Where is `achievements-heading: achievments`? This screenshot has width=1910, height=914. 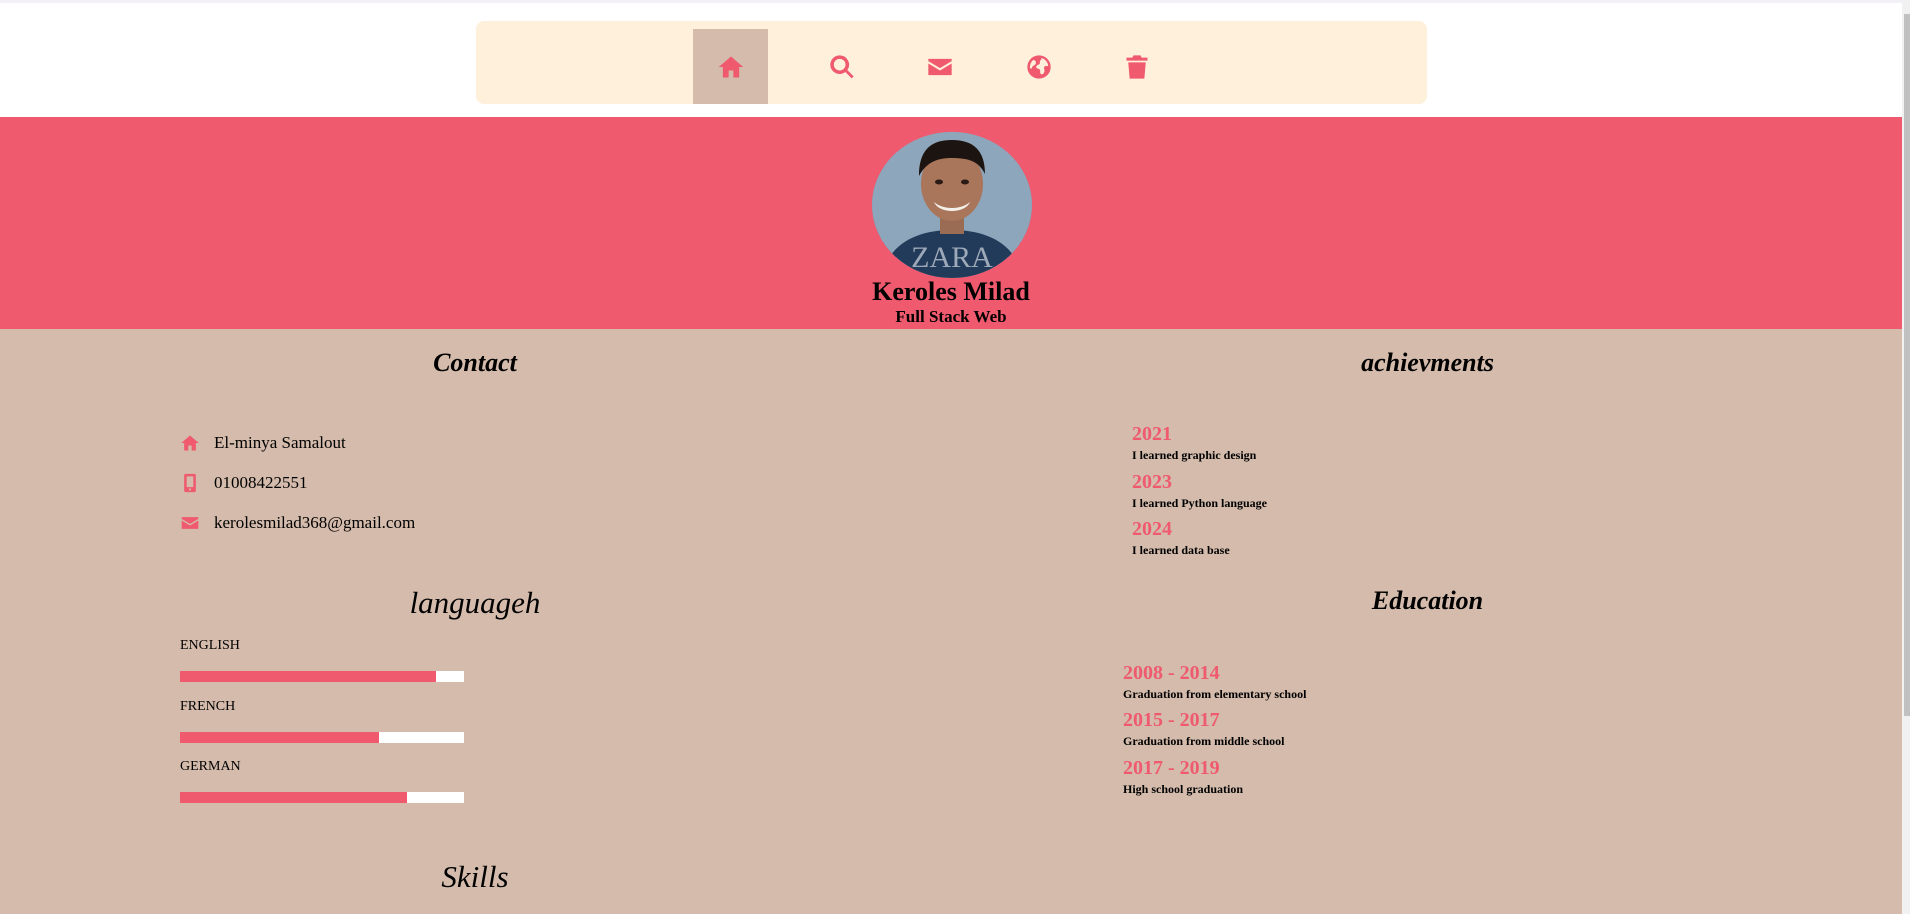 achievements-heading: achievments is located at coordinates (1427, 362).